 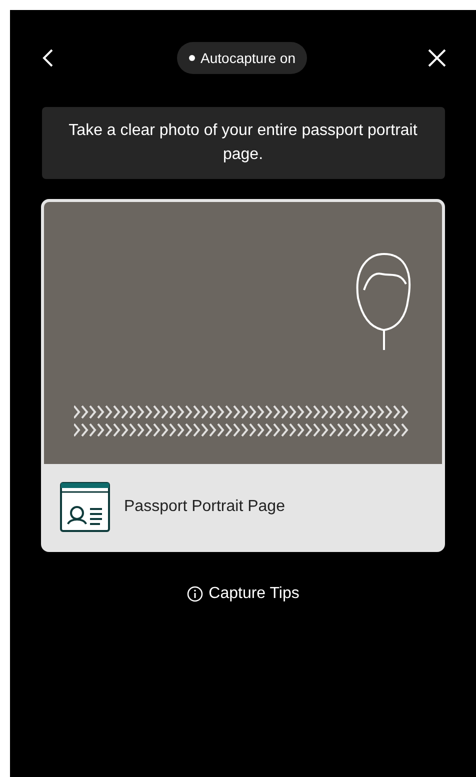 What do you see at coordinates (248, 58) in the screenshot?
I see `status-text: Autocapture on` at bounding box center [248, 58].